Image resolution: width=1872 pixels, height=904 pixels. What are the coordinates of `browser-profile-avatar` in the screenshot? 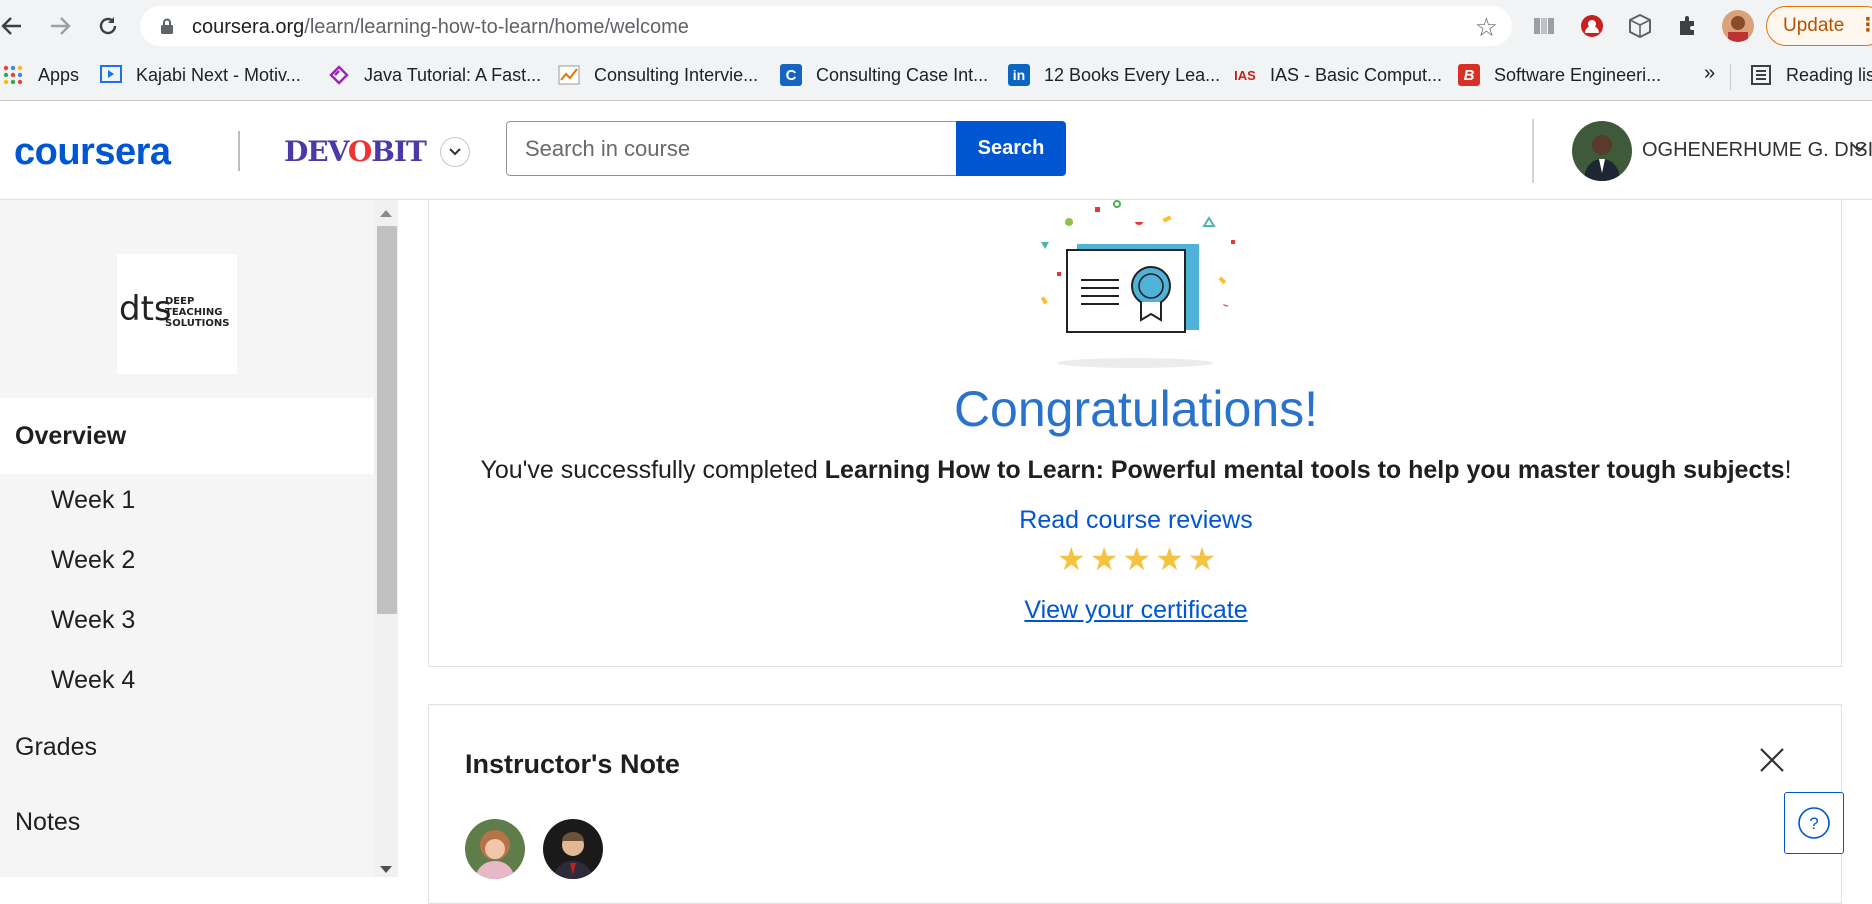 It's located at (1738, 26).